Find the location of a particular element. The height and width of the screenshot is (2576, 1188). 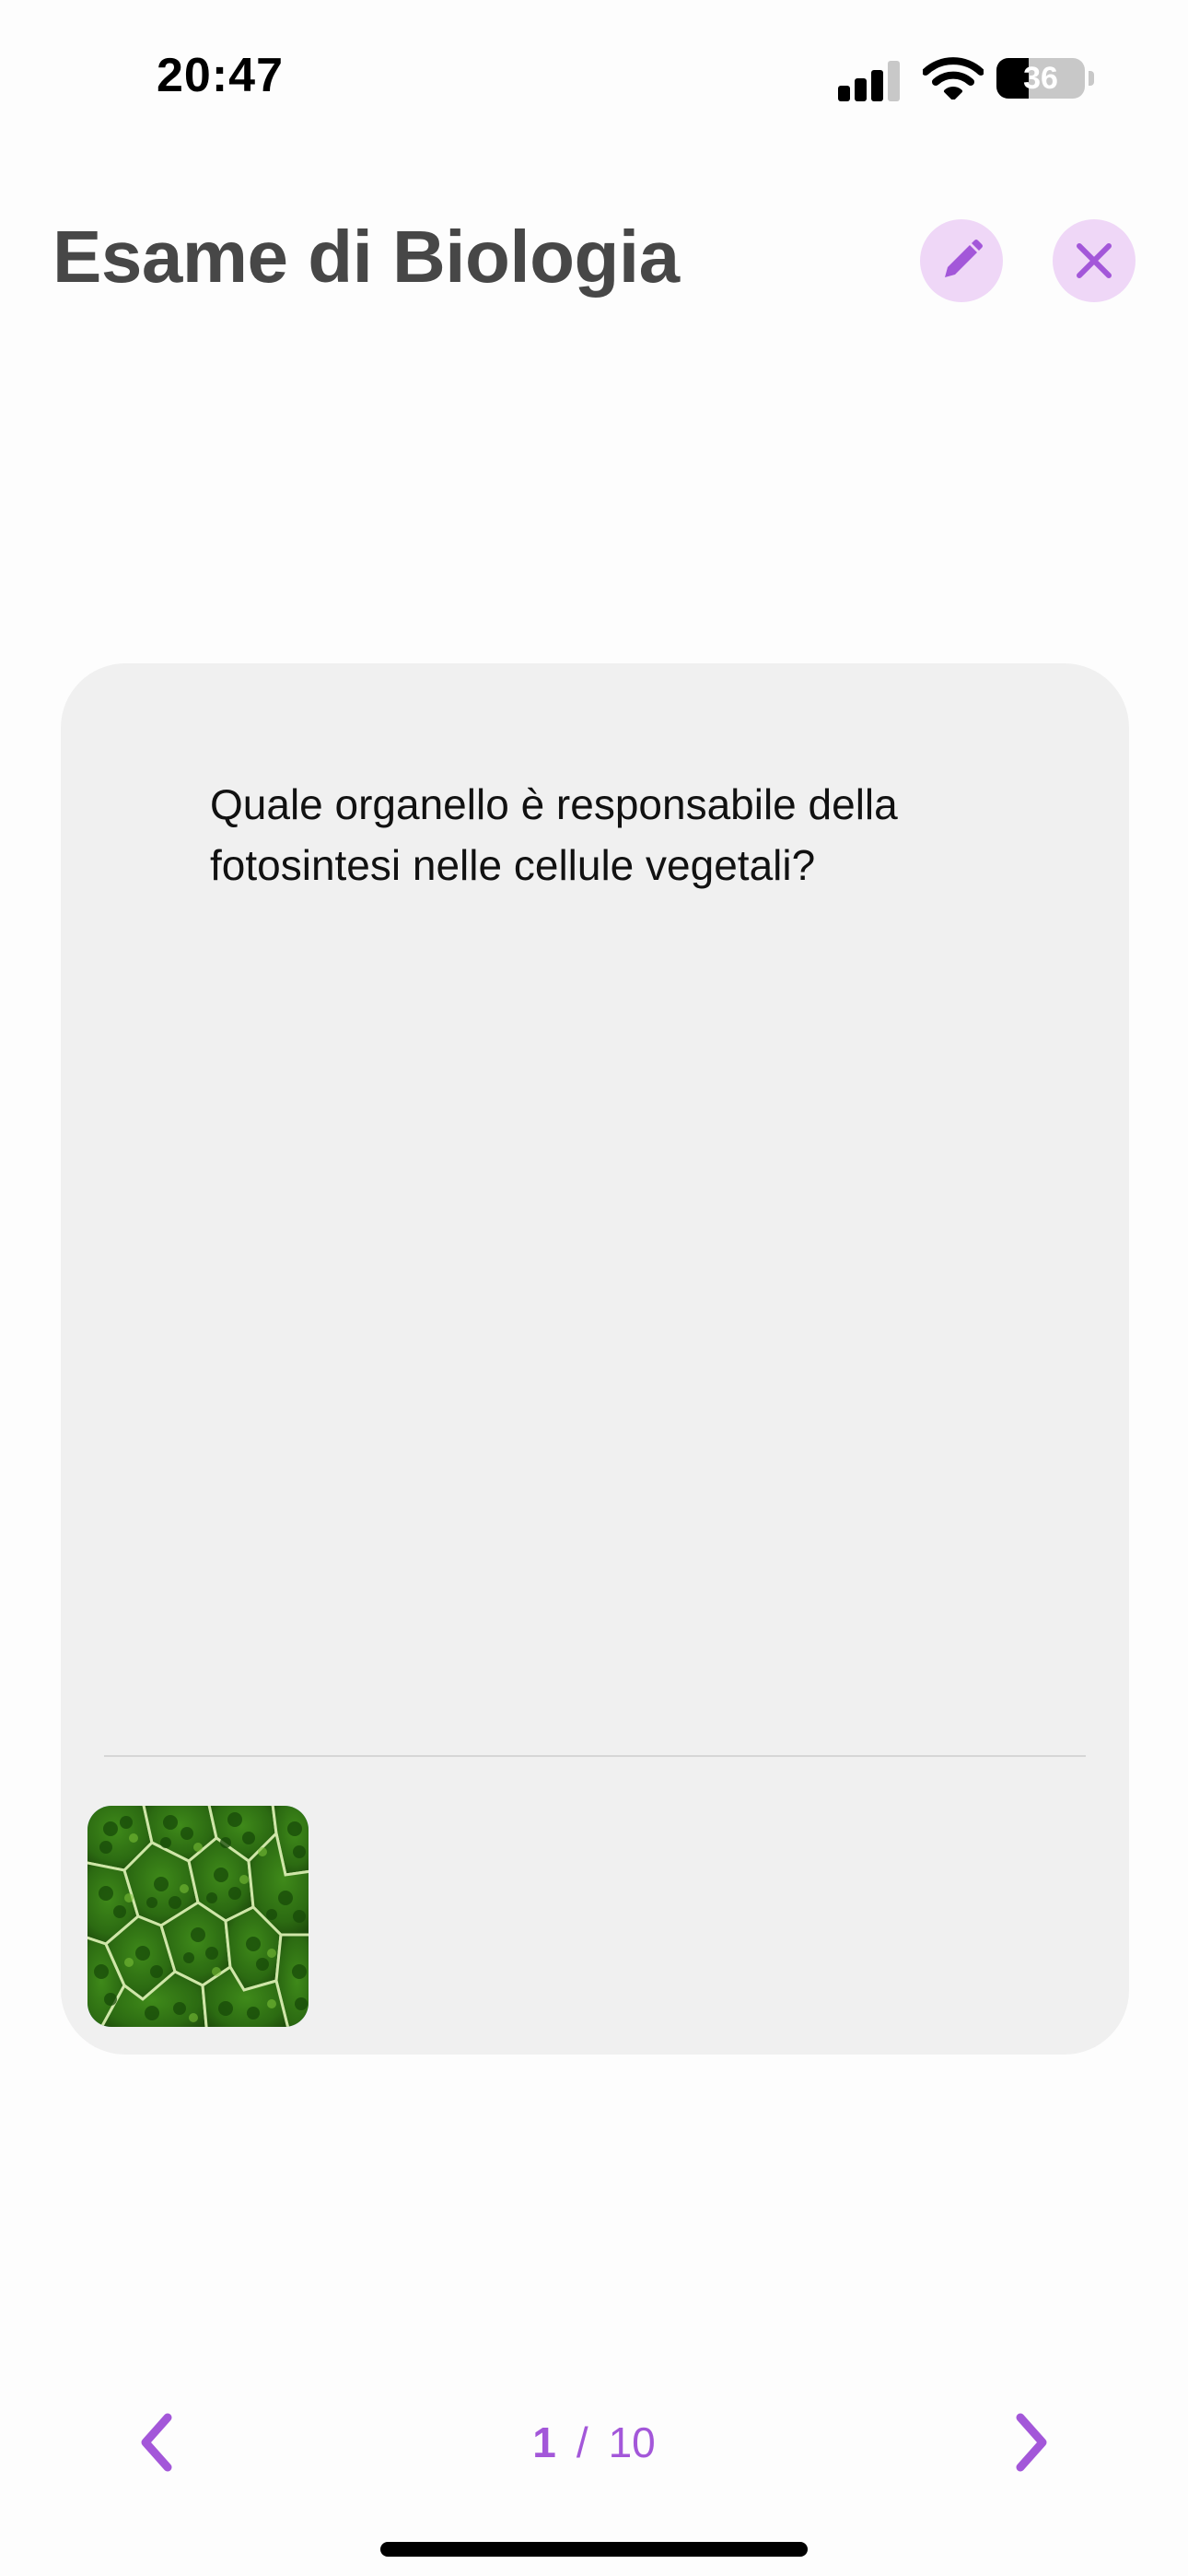

next-button is located at coordinates (1031, 2442).